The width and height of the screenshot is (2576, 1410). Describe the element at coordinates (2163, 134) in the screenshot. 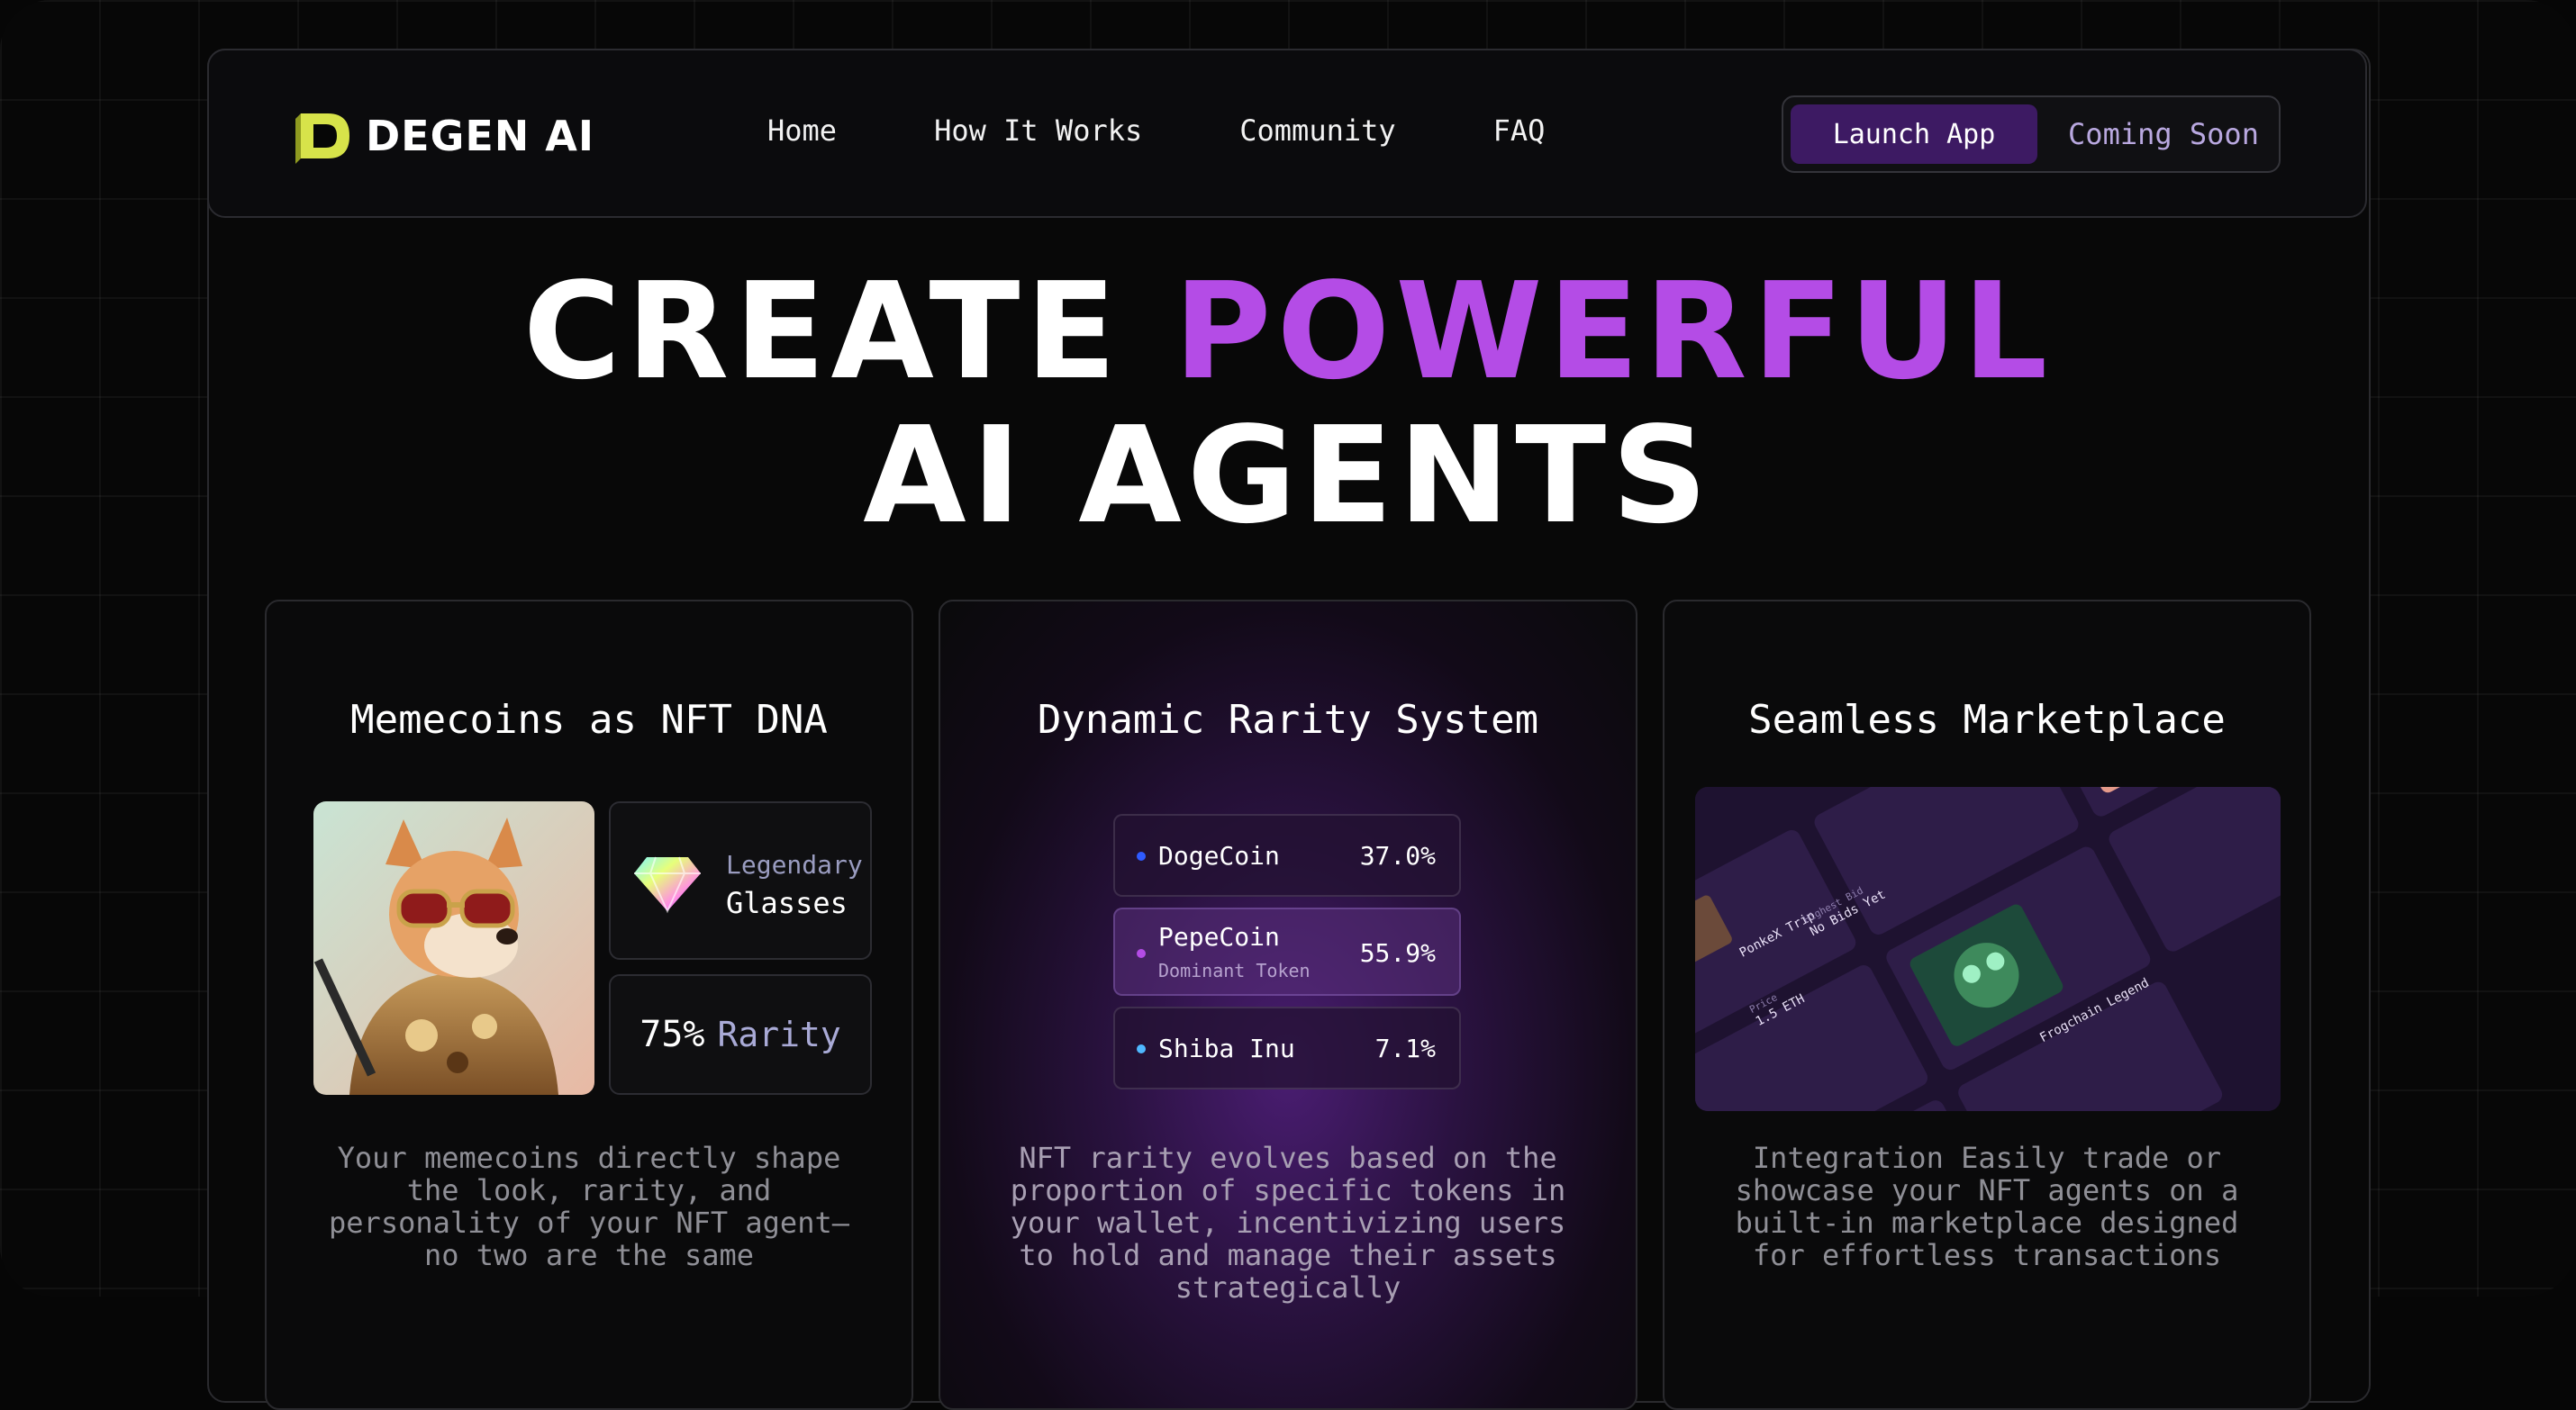

I see `coming-soon-button: Coming Soon` at that location.